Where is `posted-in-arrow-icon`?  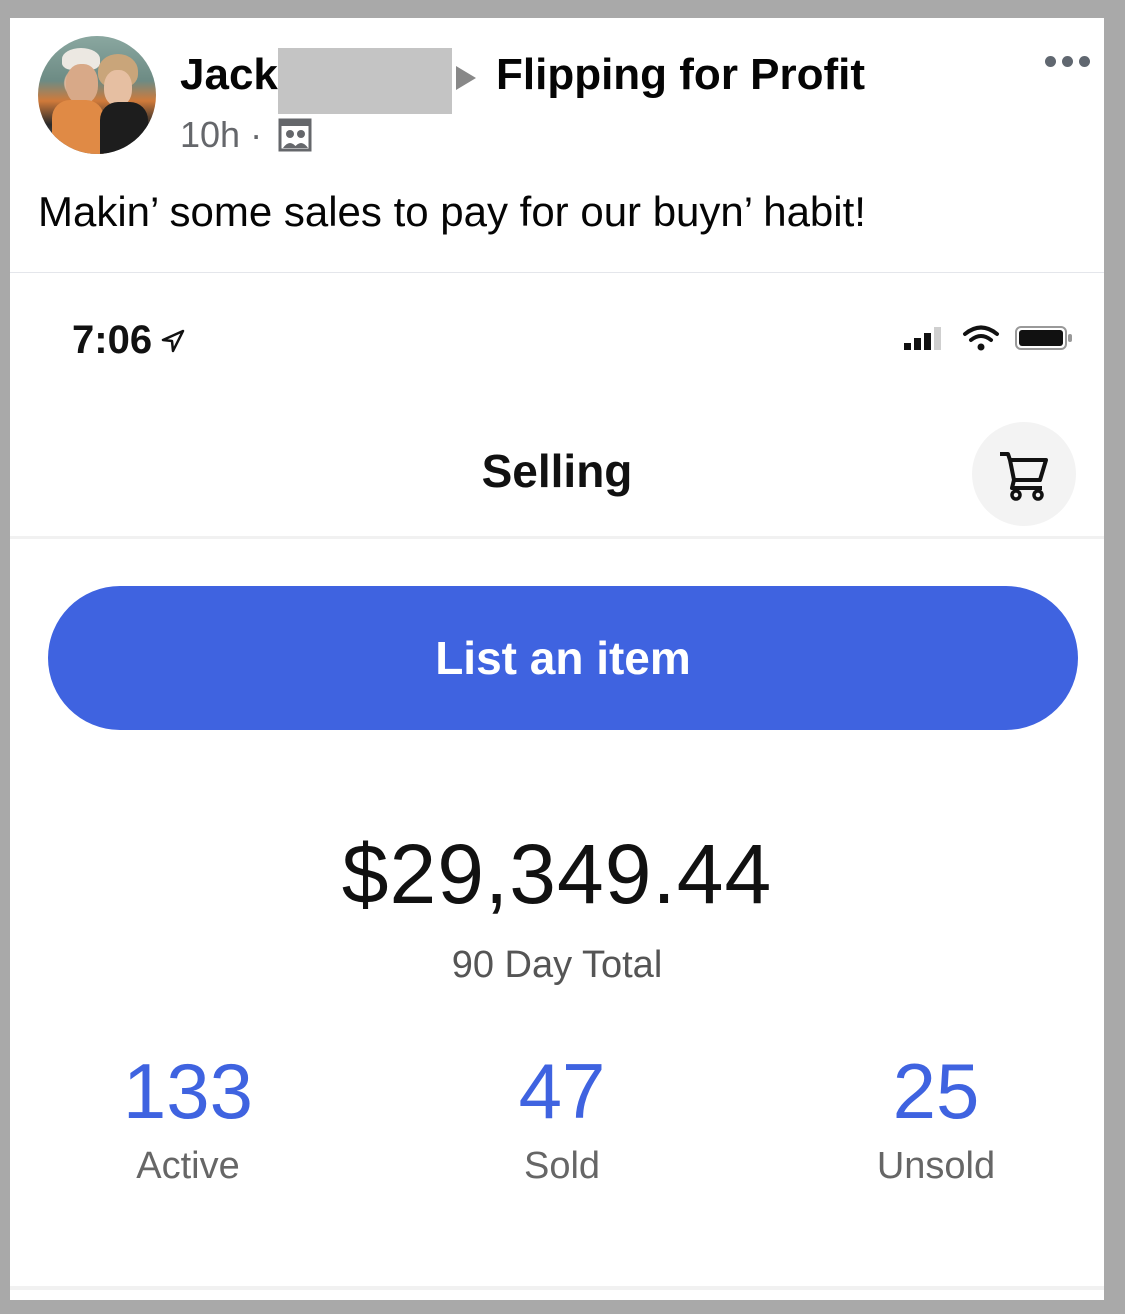
posted-in-arrow-icon is located at coordinates (466, 78).